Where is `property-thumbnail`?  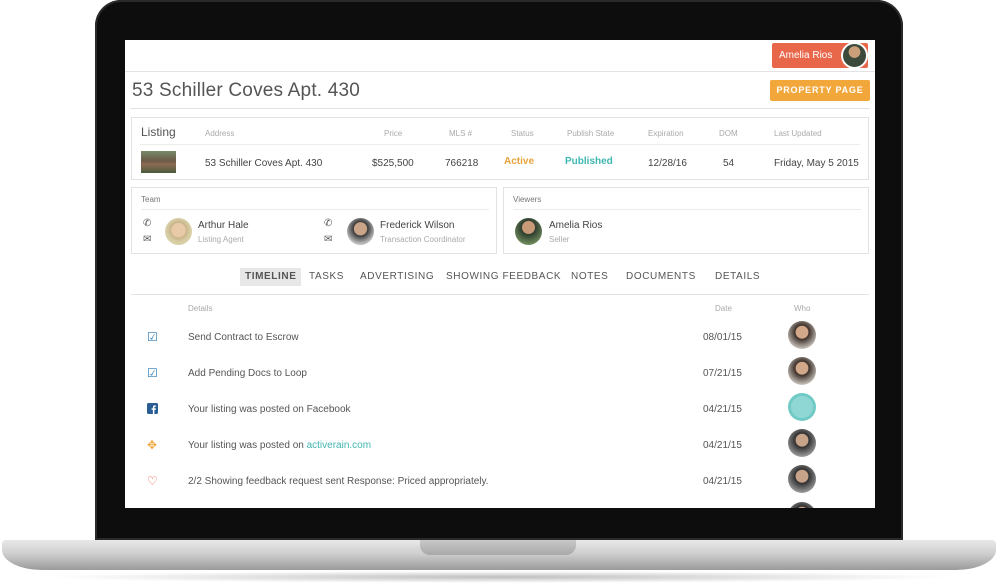 property-thumbnail is located at coordinates (158, 162).